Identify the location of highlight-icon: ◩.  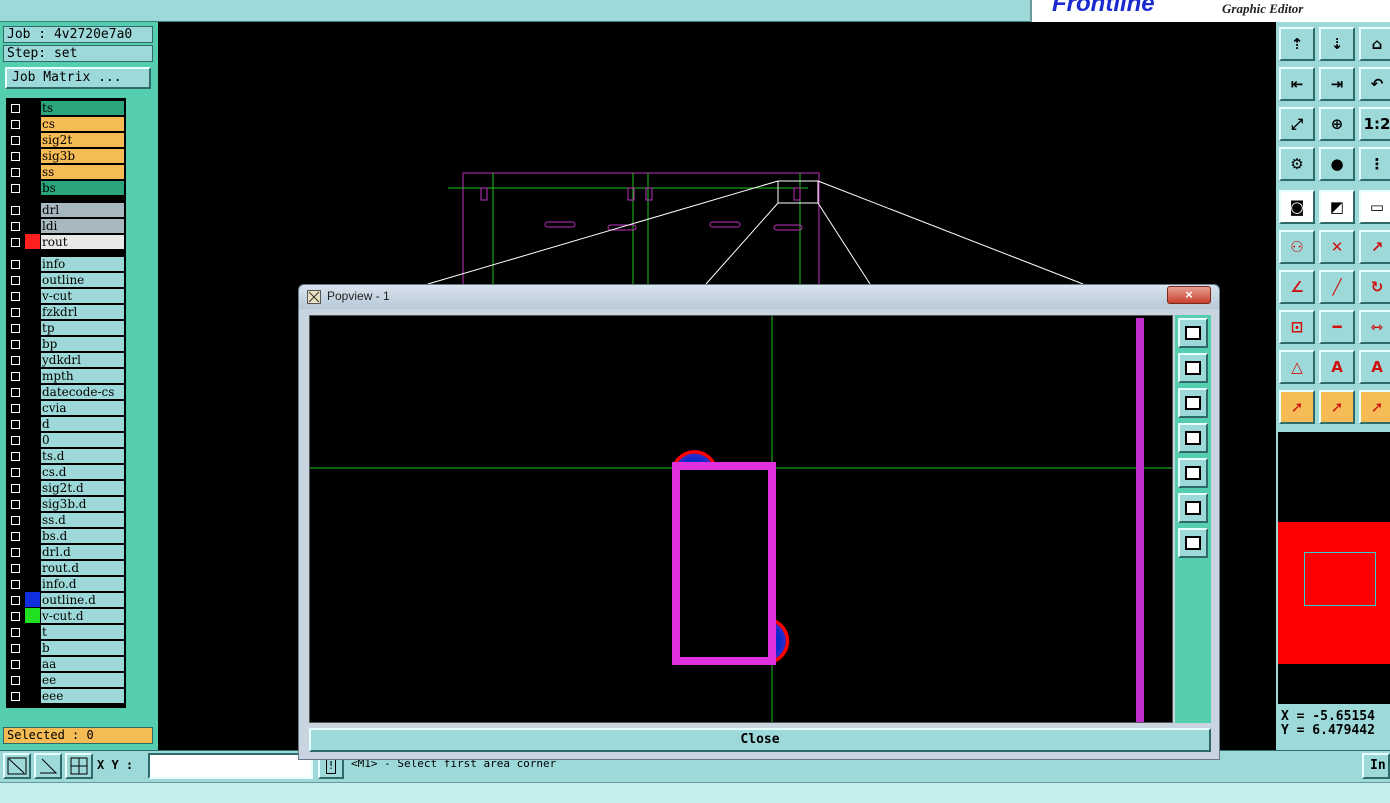
(1337, 207).